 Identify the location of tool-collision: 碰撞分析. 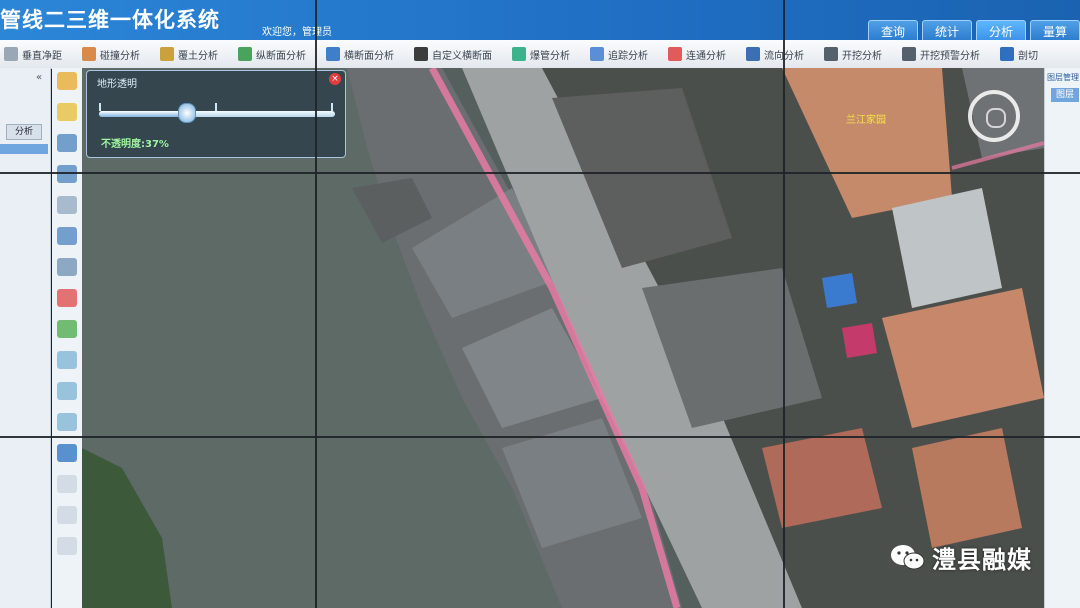
(111, 54).